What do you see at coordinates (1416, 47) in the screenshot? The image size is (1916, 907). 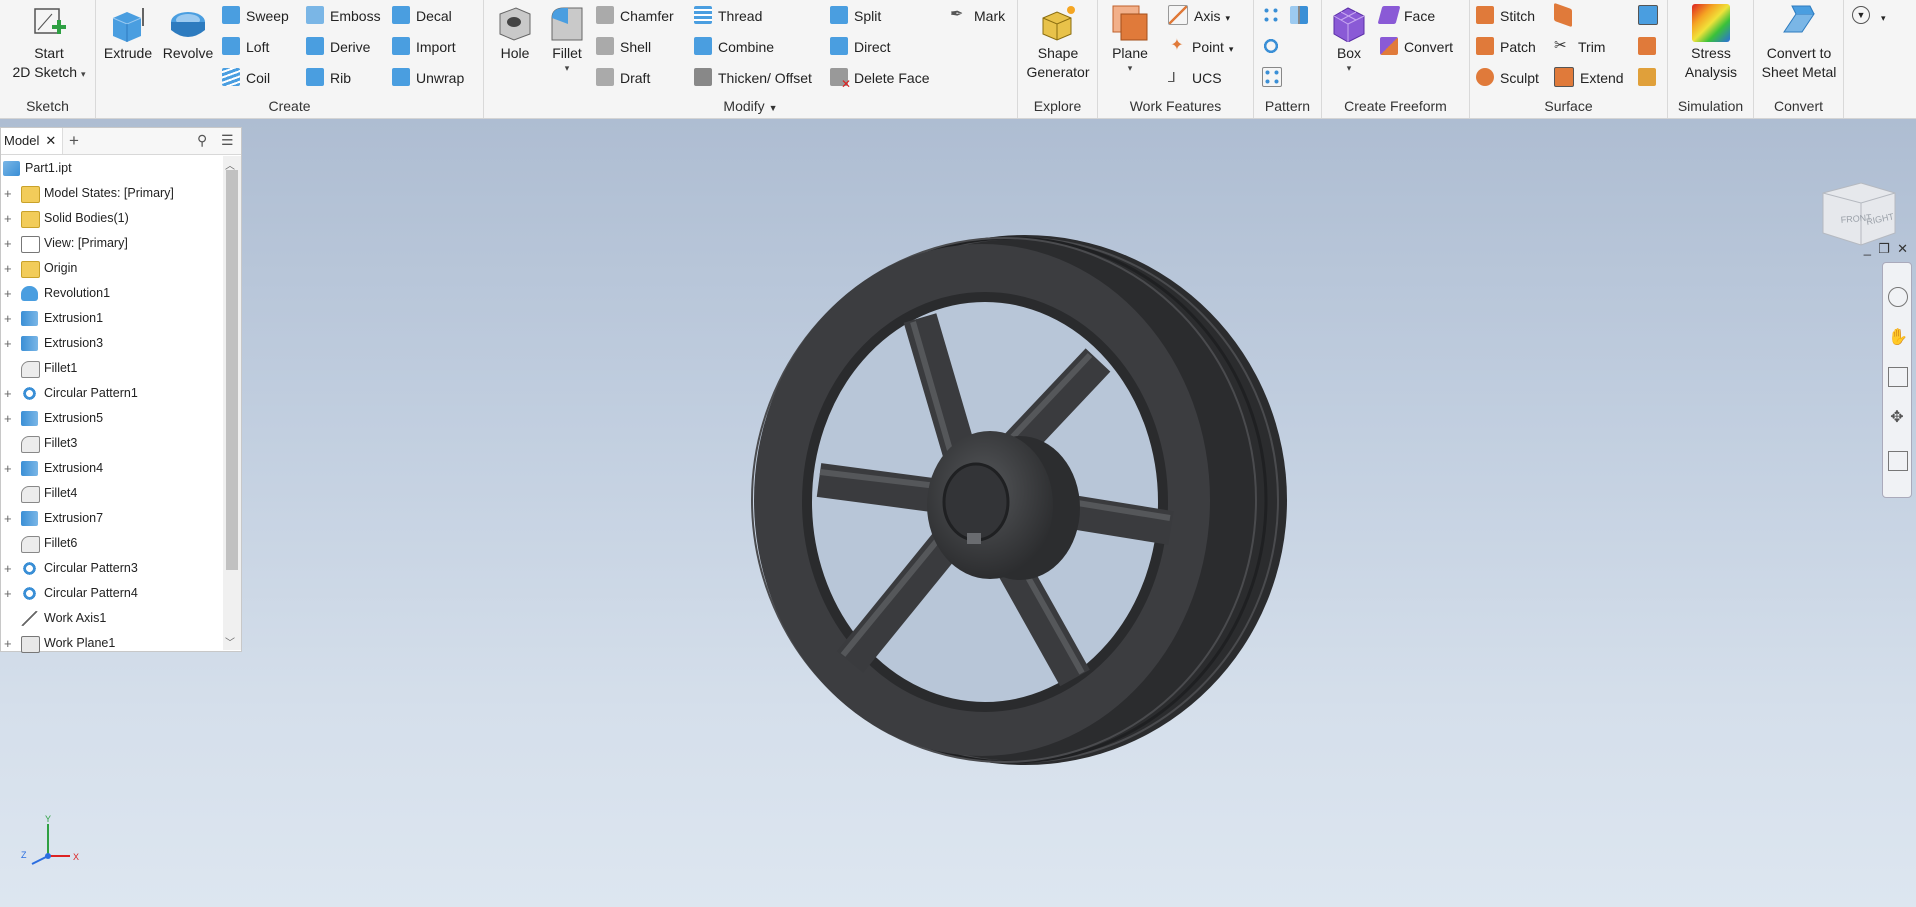 I see `convert-button: Convert` at bounding box center [1416, 47].